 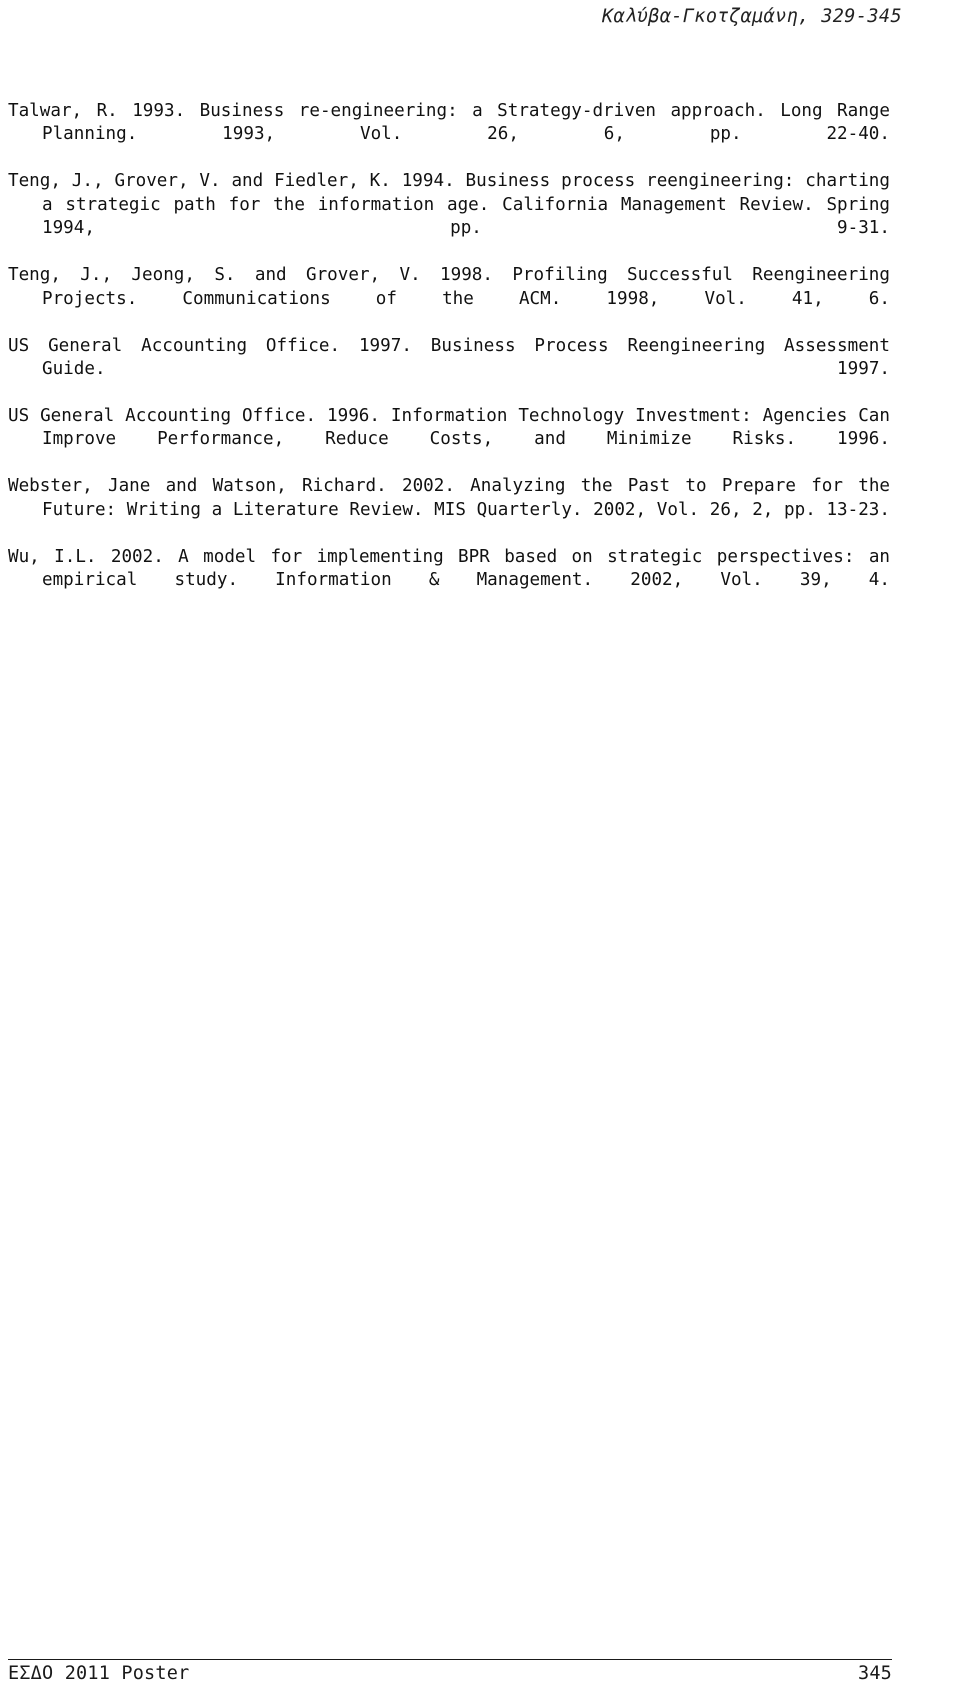 What do you see at coordinates (874, 1673) in the screenshot?
I see `page-number: 345` at bounding box center [874, 1673].